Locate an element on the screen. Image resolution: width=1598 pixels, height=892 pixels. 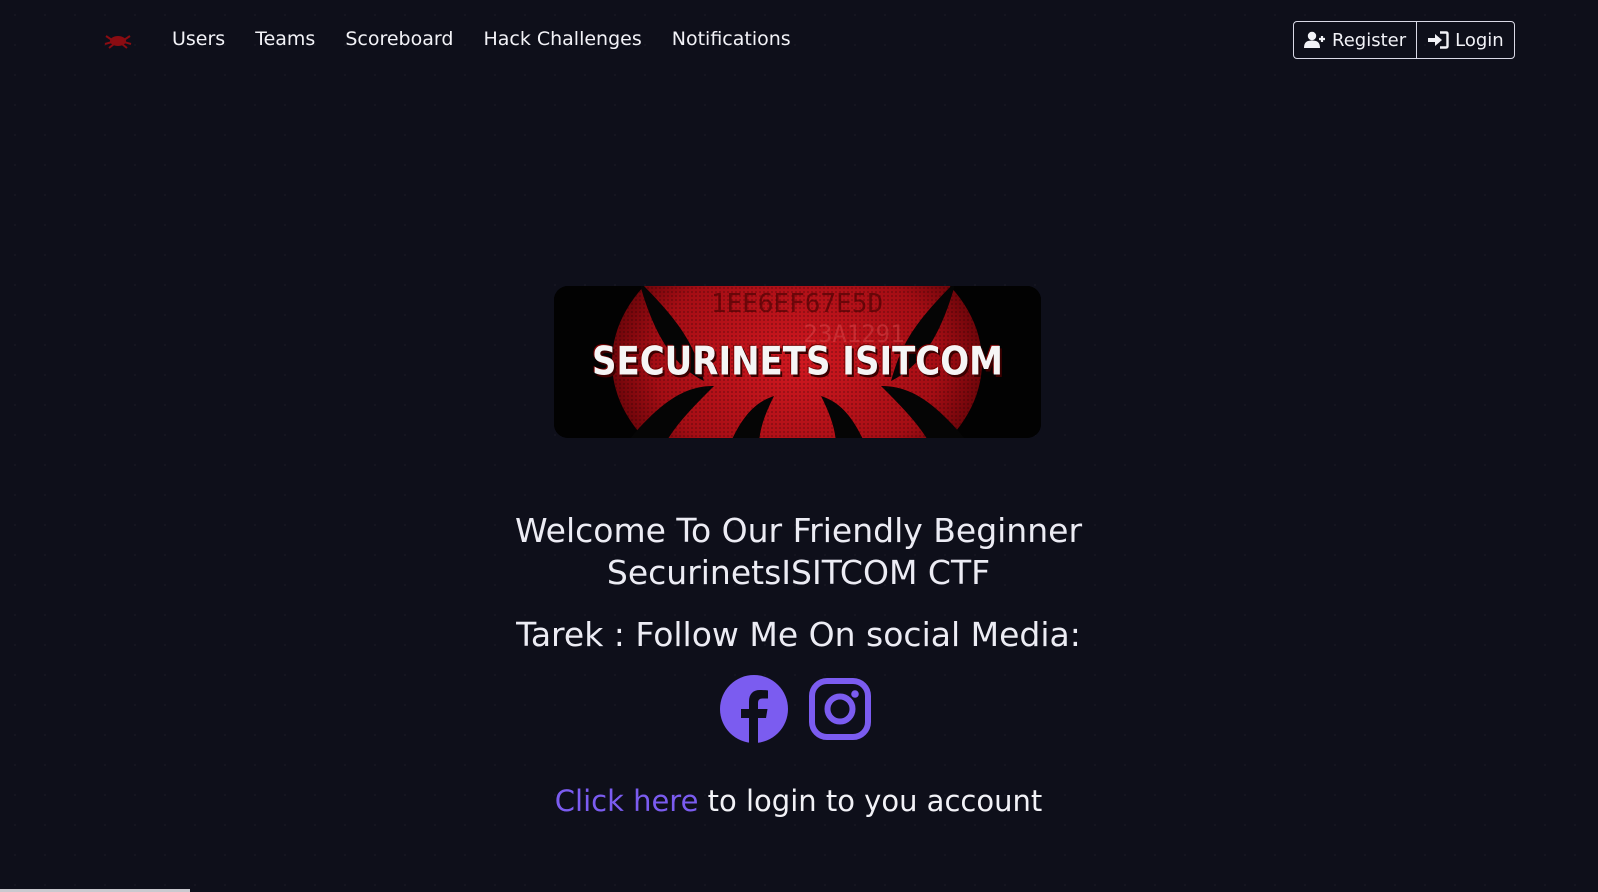
user-plus-icon is located at coordinates (1314, 39).